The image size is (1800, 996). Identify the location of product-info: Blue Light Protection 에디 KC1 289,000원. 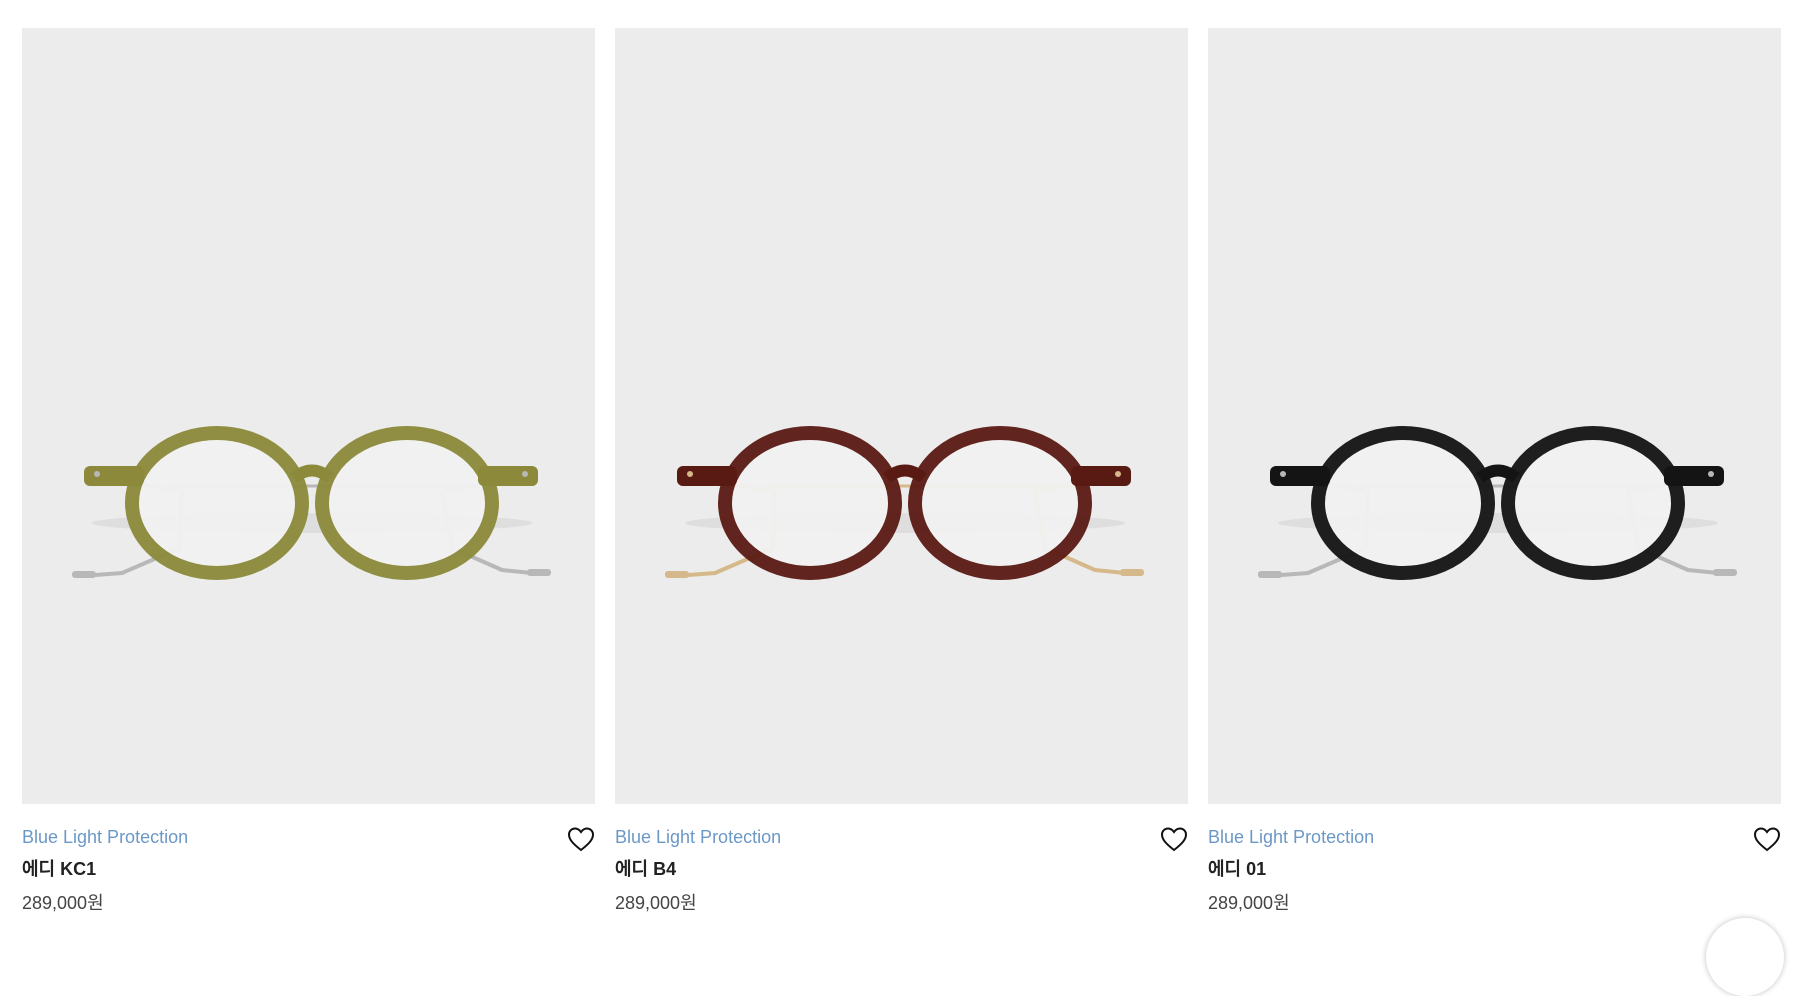
(308, 870).